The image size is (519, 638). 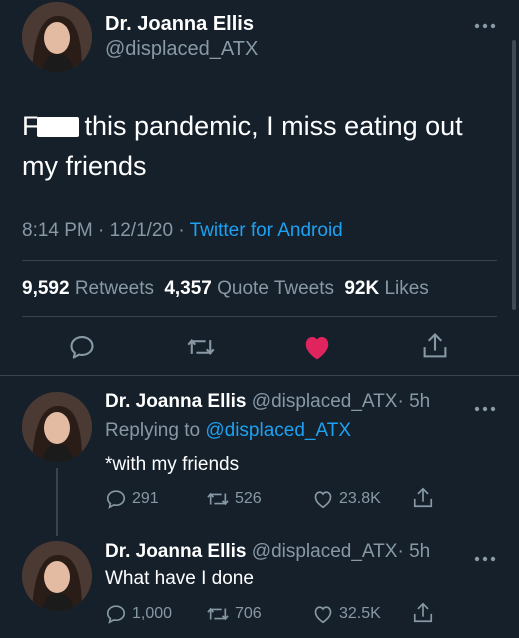 I want to click on retweets-count: 9,592, so click(x=46, y=288).